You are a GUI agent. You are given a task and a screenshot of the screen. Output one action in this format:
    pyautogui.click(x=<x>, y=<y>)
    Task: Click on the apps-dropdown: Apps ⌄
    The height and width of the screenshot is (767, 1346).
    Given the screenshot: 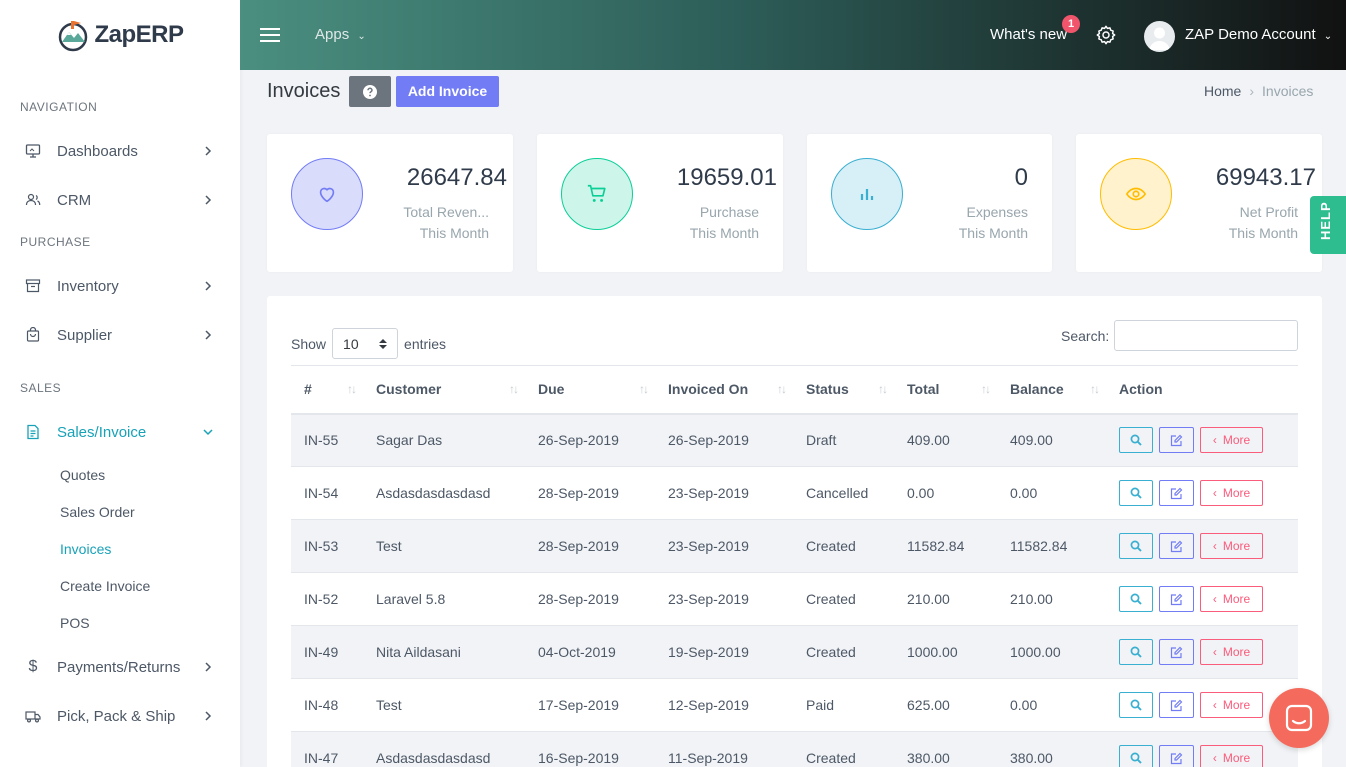 What is the action you would take?
    pyautogui.click(x=340, y=34)
    